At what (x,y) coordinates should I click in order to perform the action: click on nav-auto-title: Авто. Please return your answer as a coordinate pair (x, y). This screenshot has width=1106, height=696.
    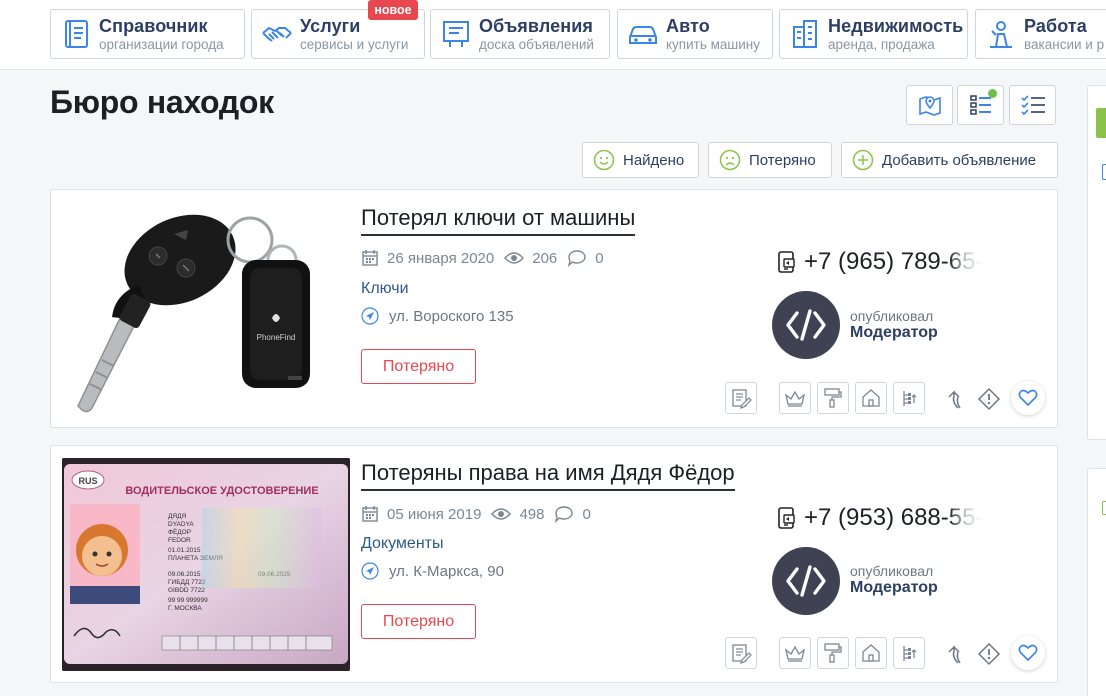
    Looking at the image, I should click on (688, 25).